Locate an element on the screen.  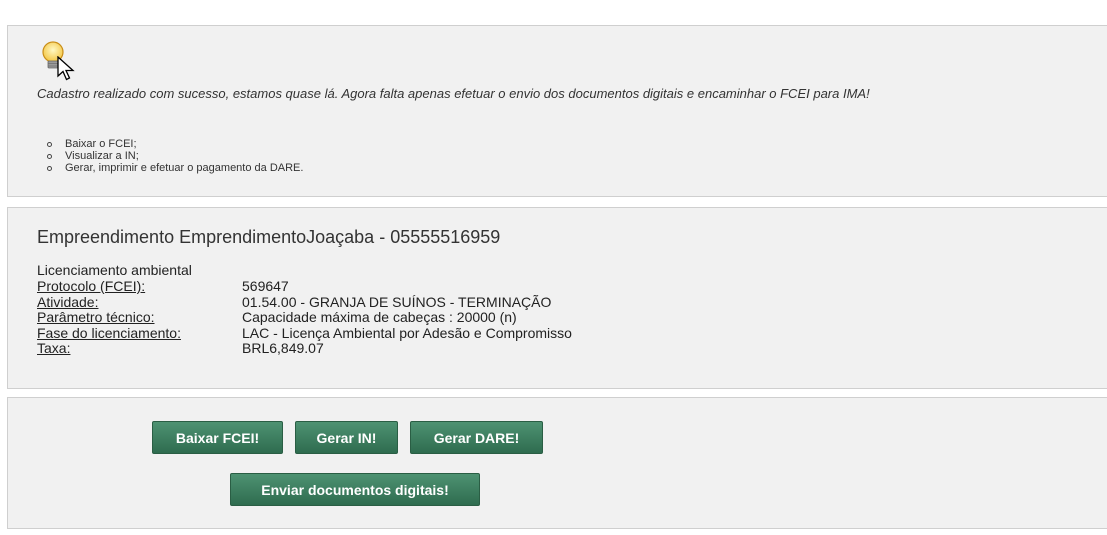
field-label: Atividade: is located at coordinates (68, 301).